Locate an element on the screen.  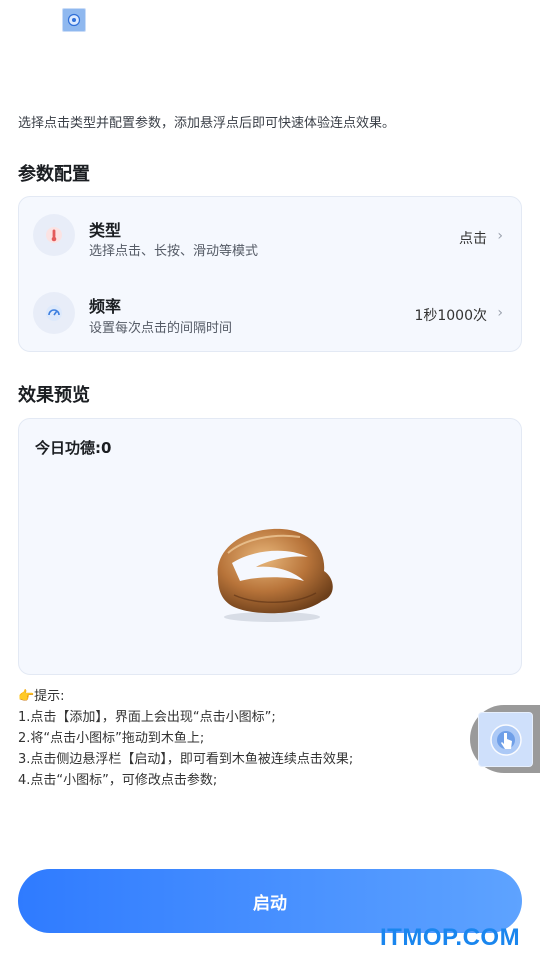
tip-item: 1.点击【添加】，界面上会出现“点击小图标”; is located at coordinates (147, 717).